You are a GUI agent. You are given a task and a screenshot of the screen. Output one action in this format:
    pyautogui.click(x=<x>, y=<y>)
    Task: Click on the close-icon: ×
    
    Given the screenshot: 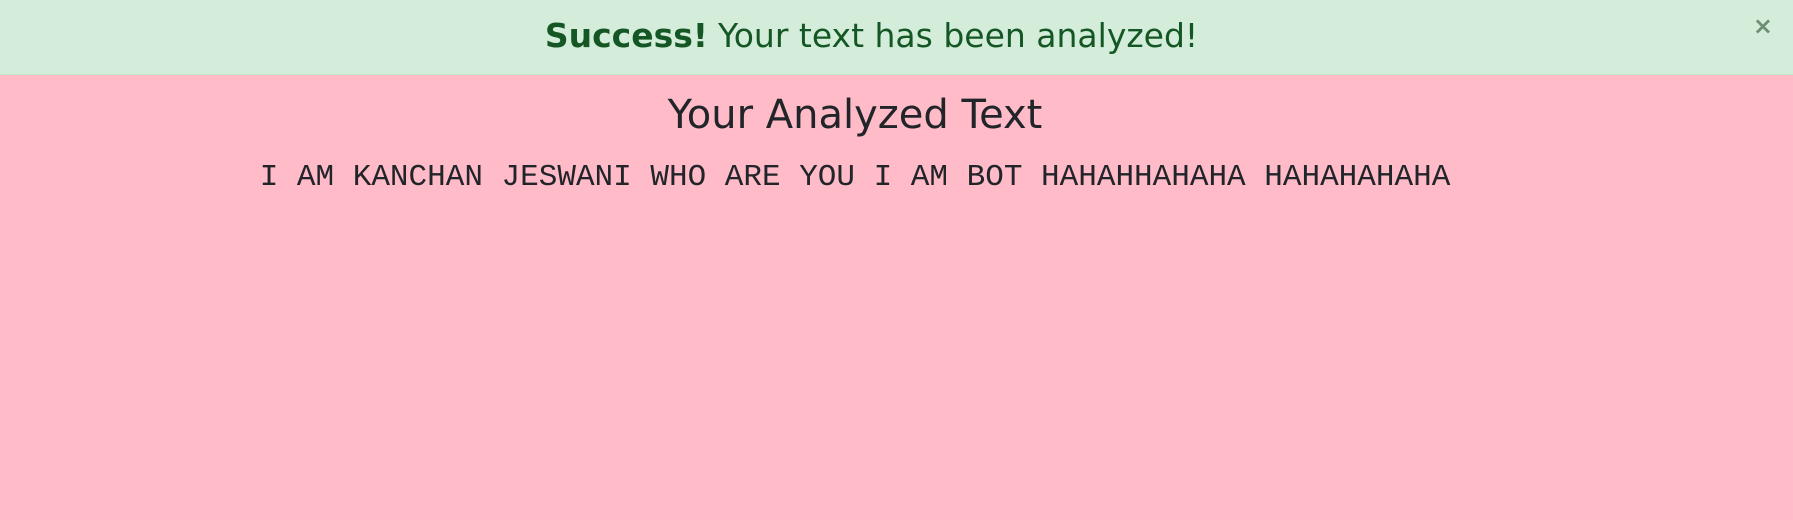 What is the action you would take?
    pyautogui.click(x=1763, y=26)
    